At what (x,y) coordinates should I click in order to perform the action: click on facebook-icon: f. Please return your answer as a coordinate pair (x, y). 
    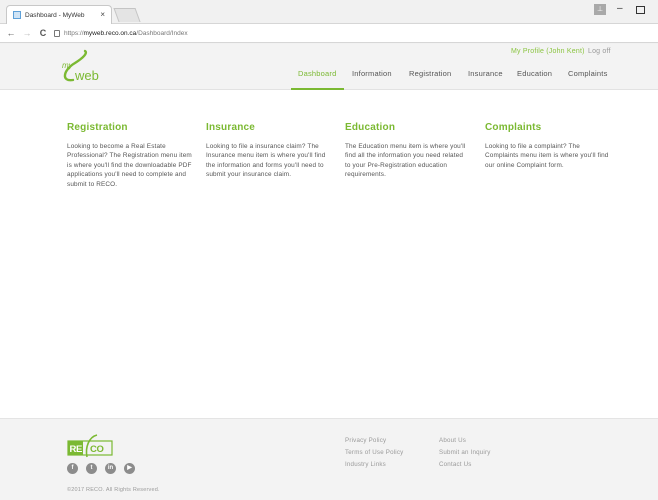
    Looking at the image, I should click on (72, 468).